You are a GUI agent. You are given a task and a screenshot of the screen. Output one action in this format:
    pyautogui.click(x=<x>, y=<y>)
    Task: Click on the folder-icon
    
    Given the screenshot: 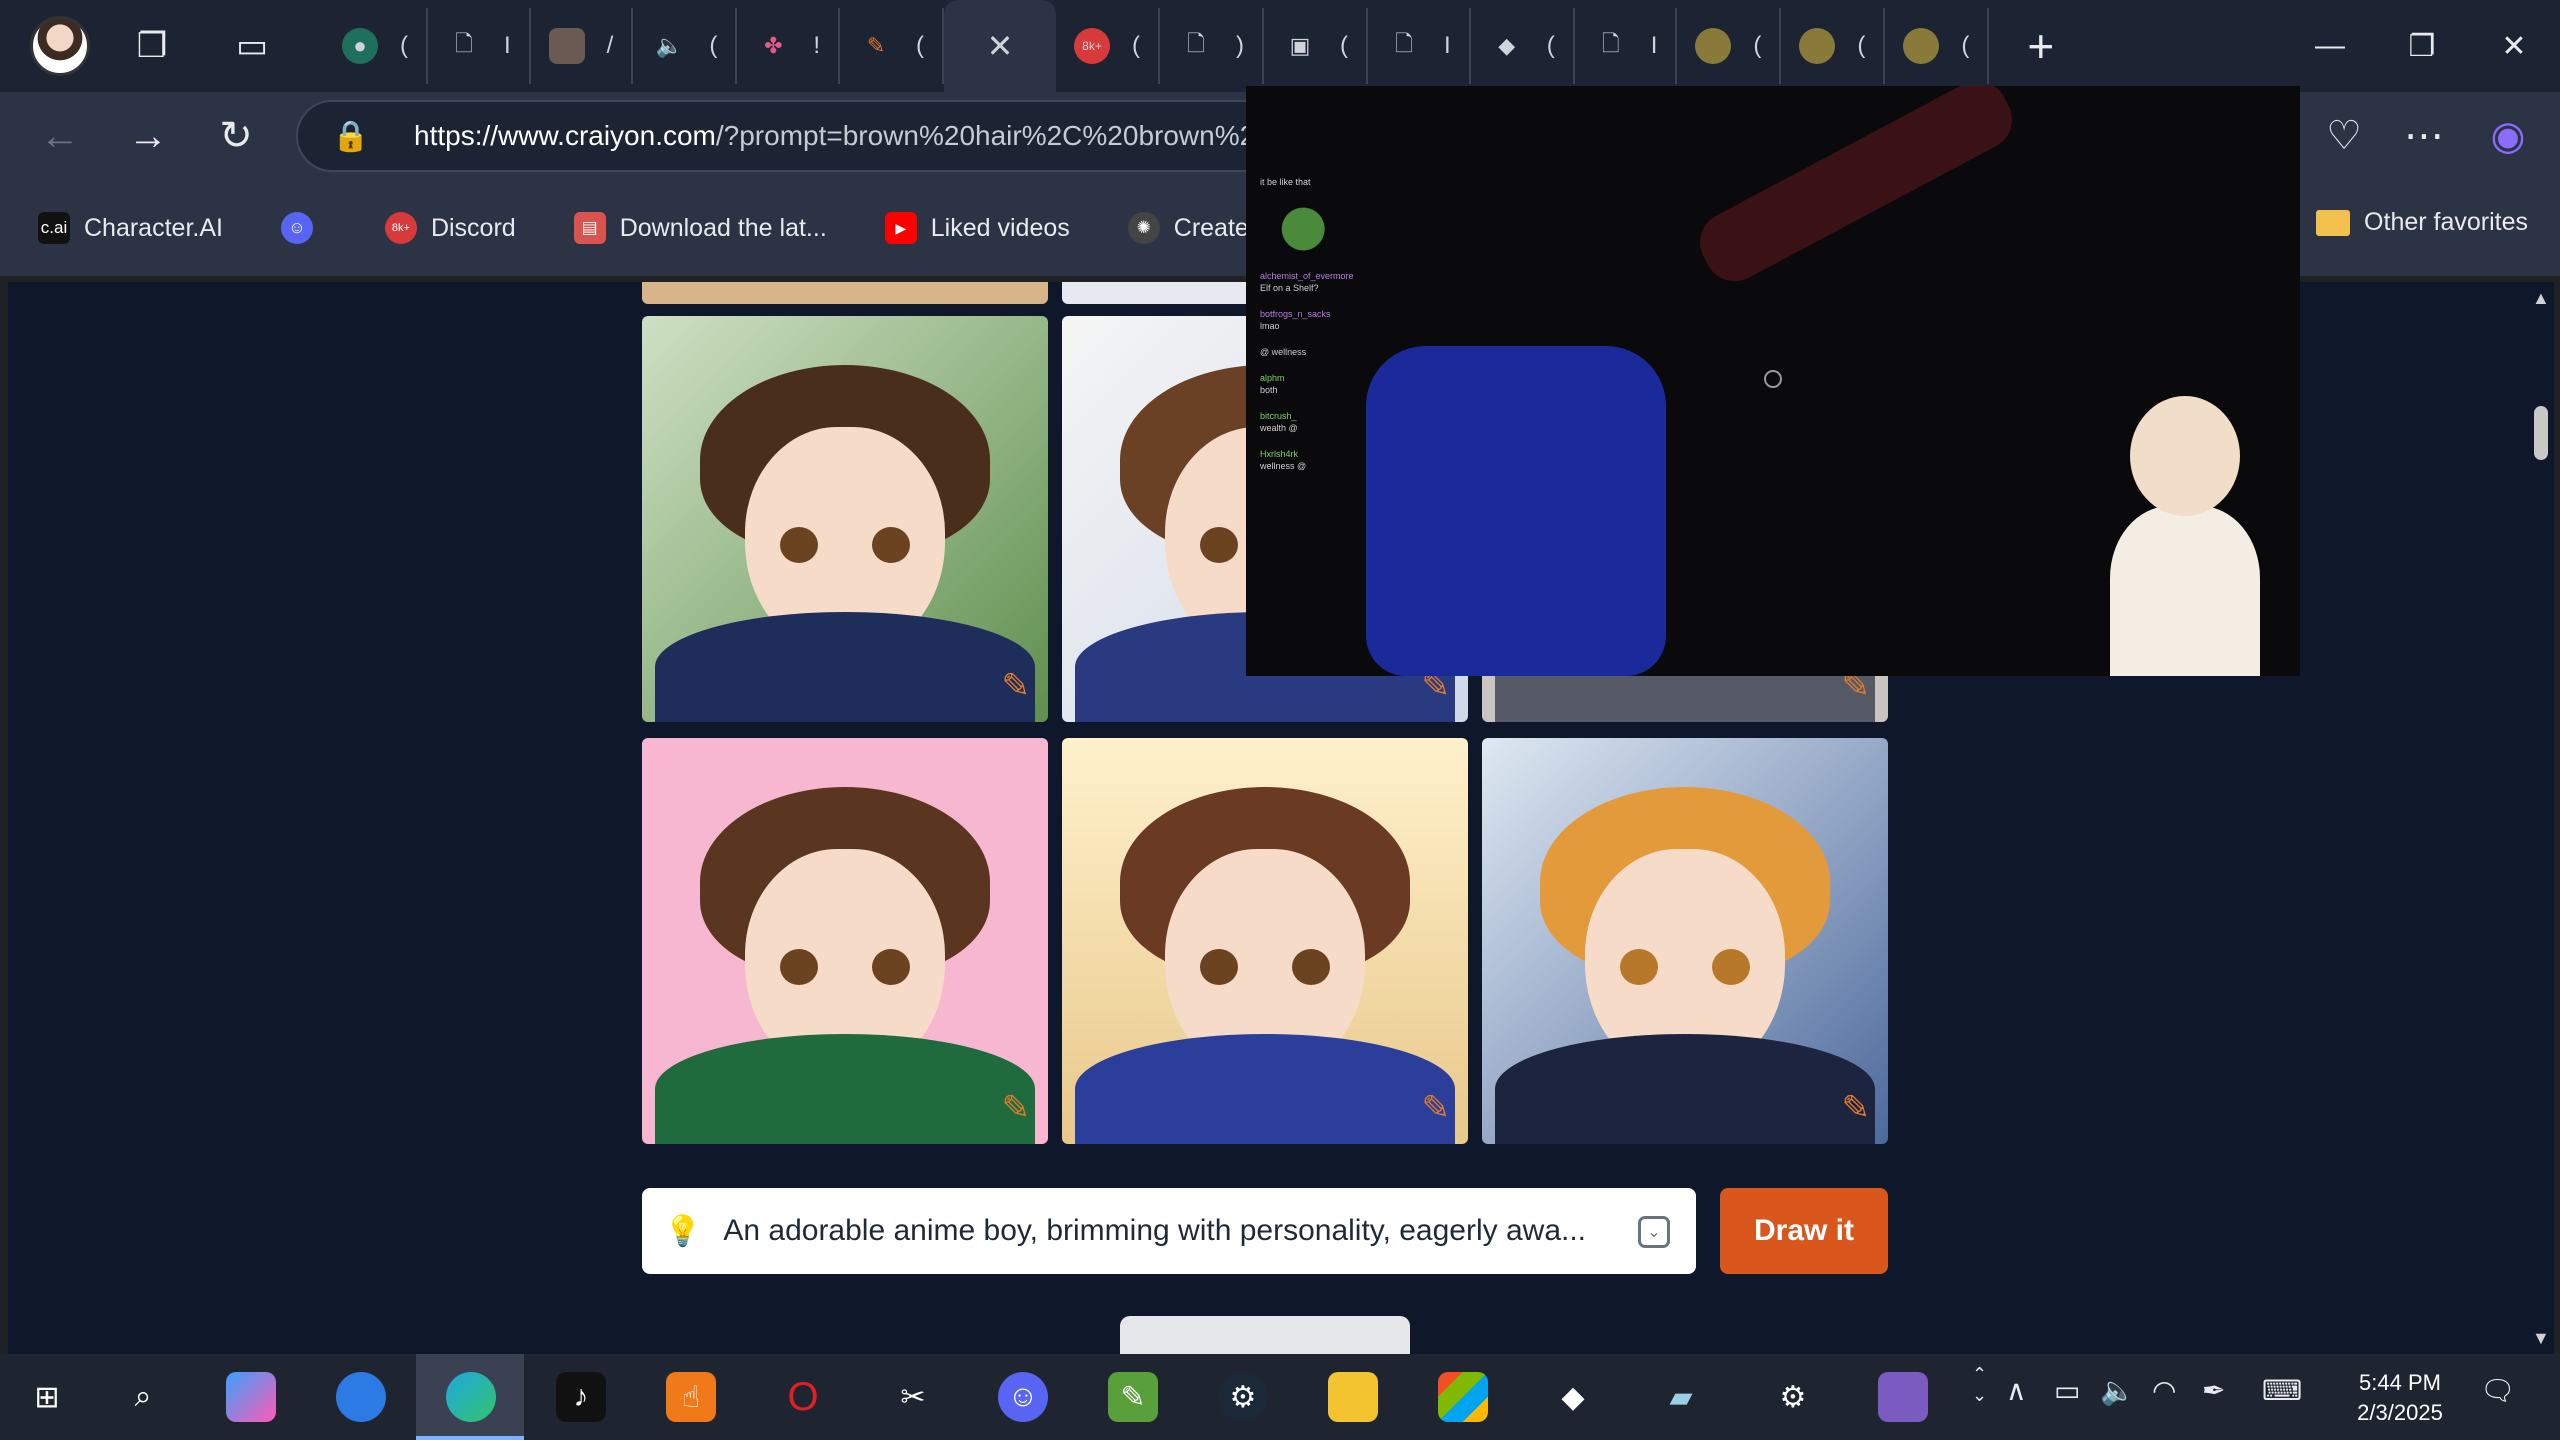 What is the action you would take?
    pyautogui.click(x=2333, y=222)
    